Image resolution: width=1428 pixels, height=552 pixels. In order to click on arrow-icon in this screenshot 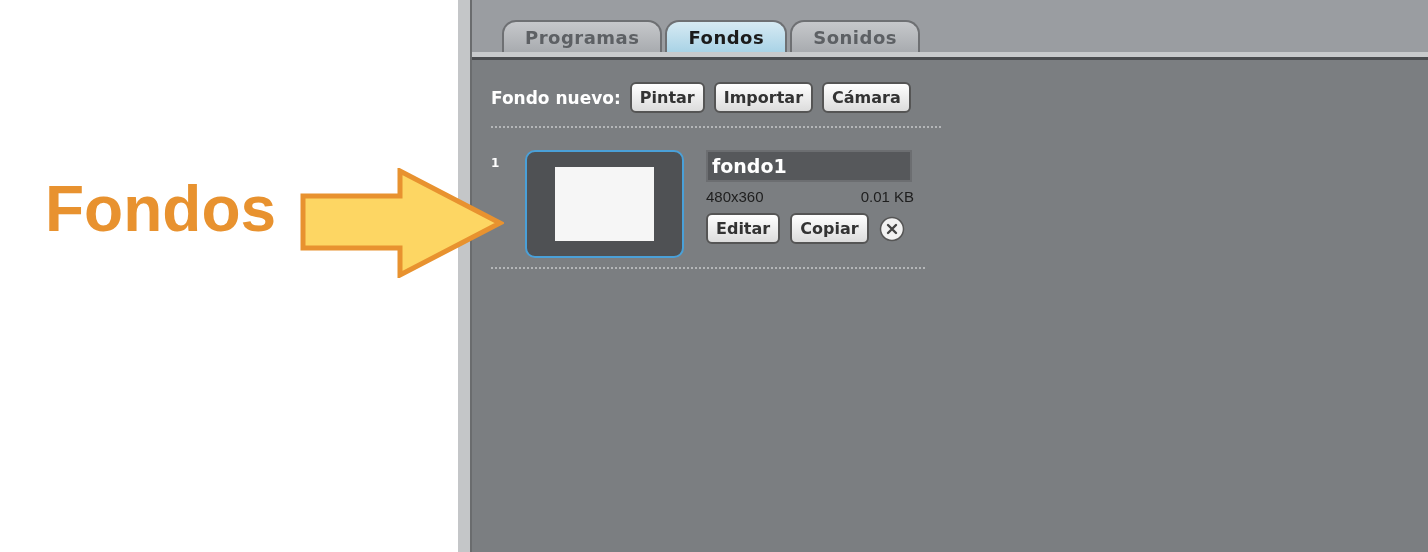, I will do `click(402, 223)`.